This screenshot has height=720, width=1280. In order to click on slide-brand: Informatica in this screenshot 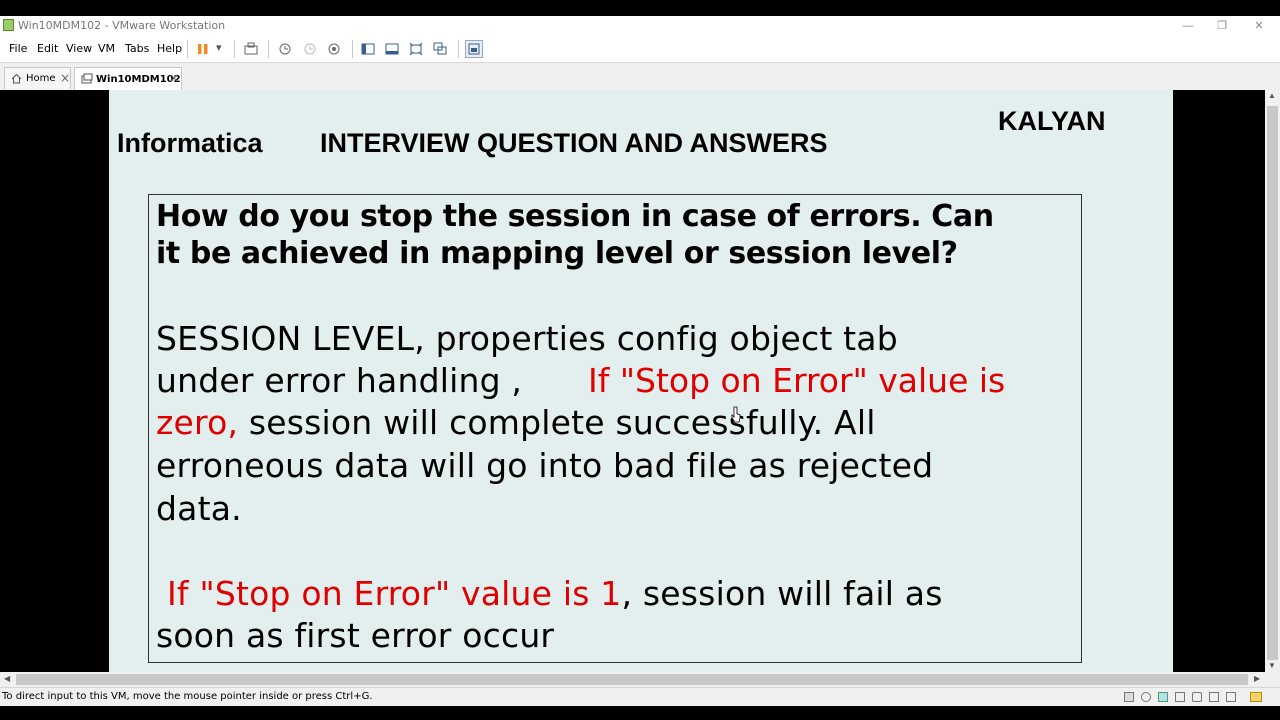, I will do `click(190, 143)`.